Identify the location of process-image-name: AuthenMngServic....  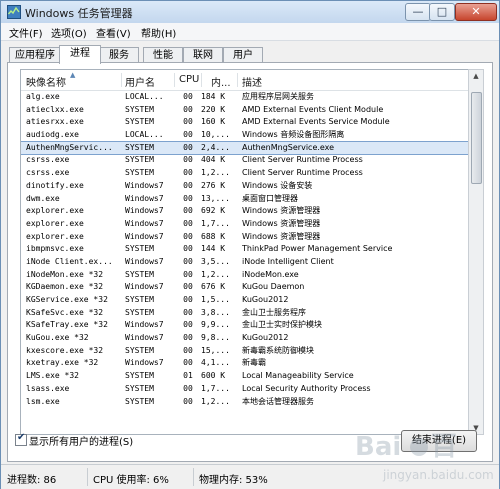
(69, 147).